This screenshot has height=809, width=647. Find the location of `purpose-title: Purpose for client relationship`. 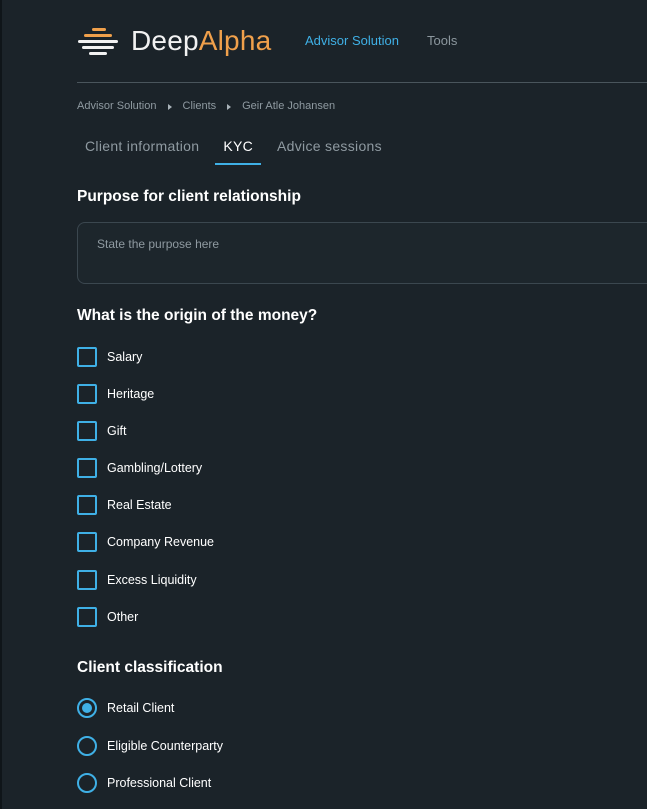

purpose-title: Purpose for client relationship is located at coordinates (189, 196).